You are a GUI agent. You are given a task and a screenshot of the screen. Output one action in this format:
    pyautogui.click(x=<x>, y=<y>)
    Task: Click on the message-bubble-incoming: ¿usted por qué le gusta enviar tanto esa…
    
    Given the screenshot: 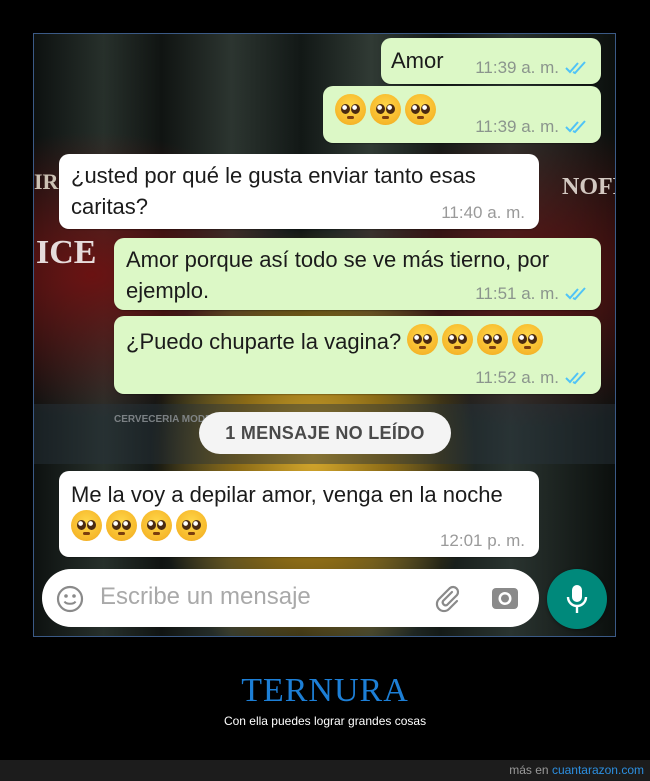 What is the action you would take?
    pyautogui.click(x=299, y=191)
    